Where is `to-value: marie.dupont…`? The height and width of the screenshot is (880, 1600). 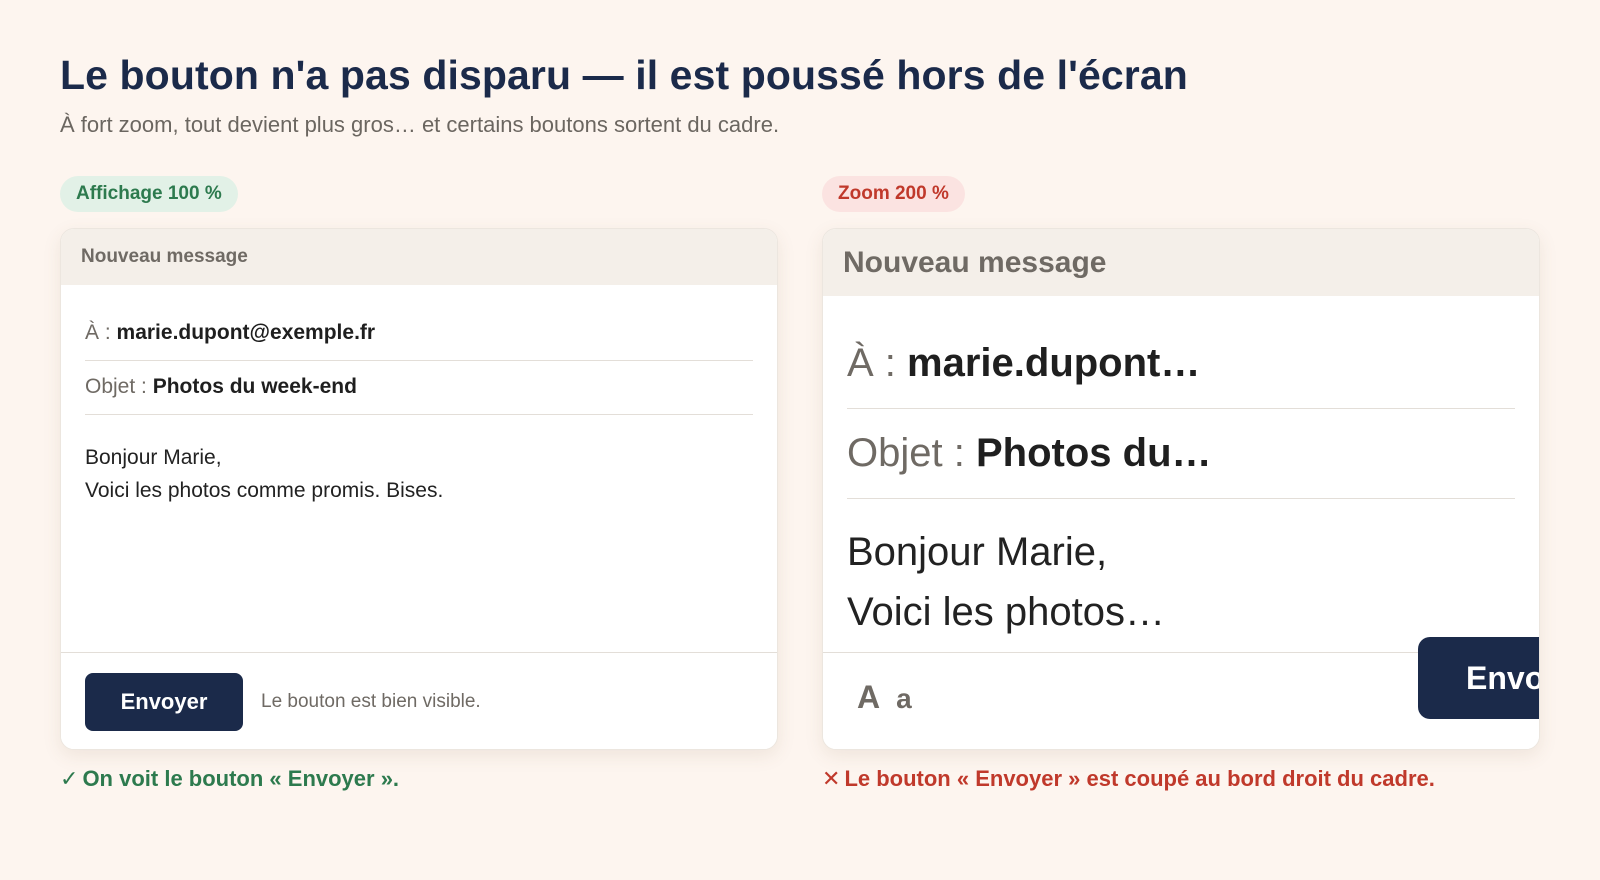
to-value: marie.dupont… is located at coordinates (1054, 363).